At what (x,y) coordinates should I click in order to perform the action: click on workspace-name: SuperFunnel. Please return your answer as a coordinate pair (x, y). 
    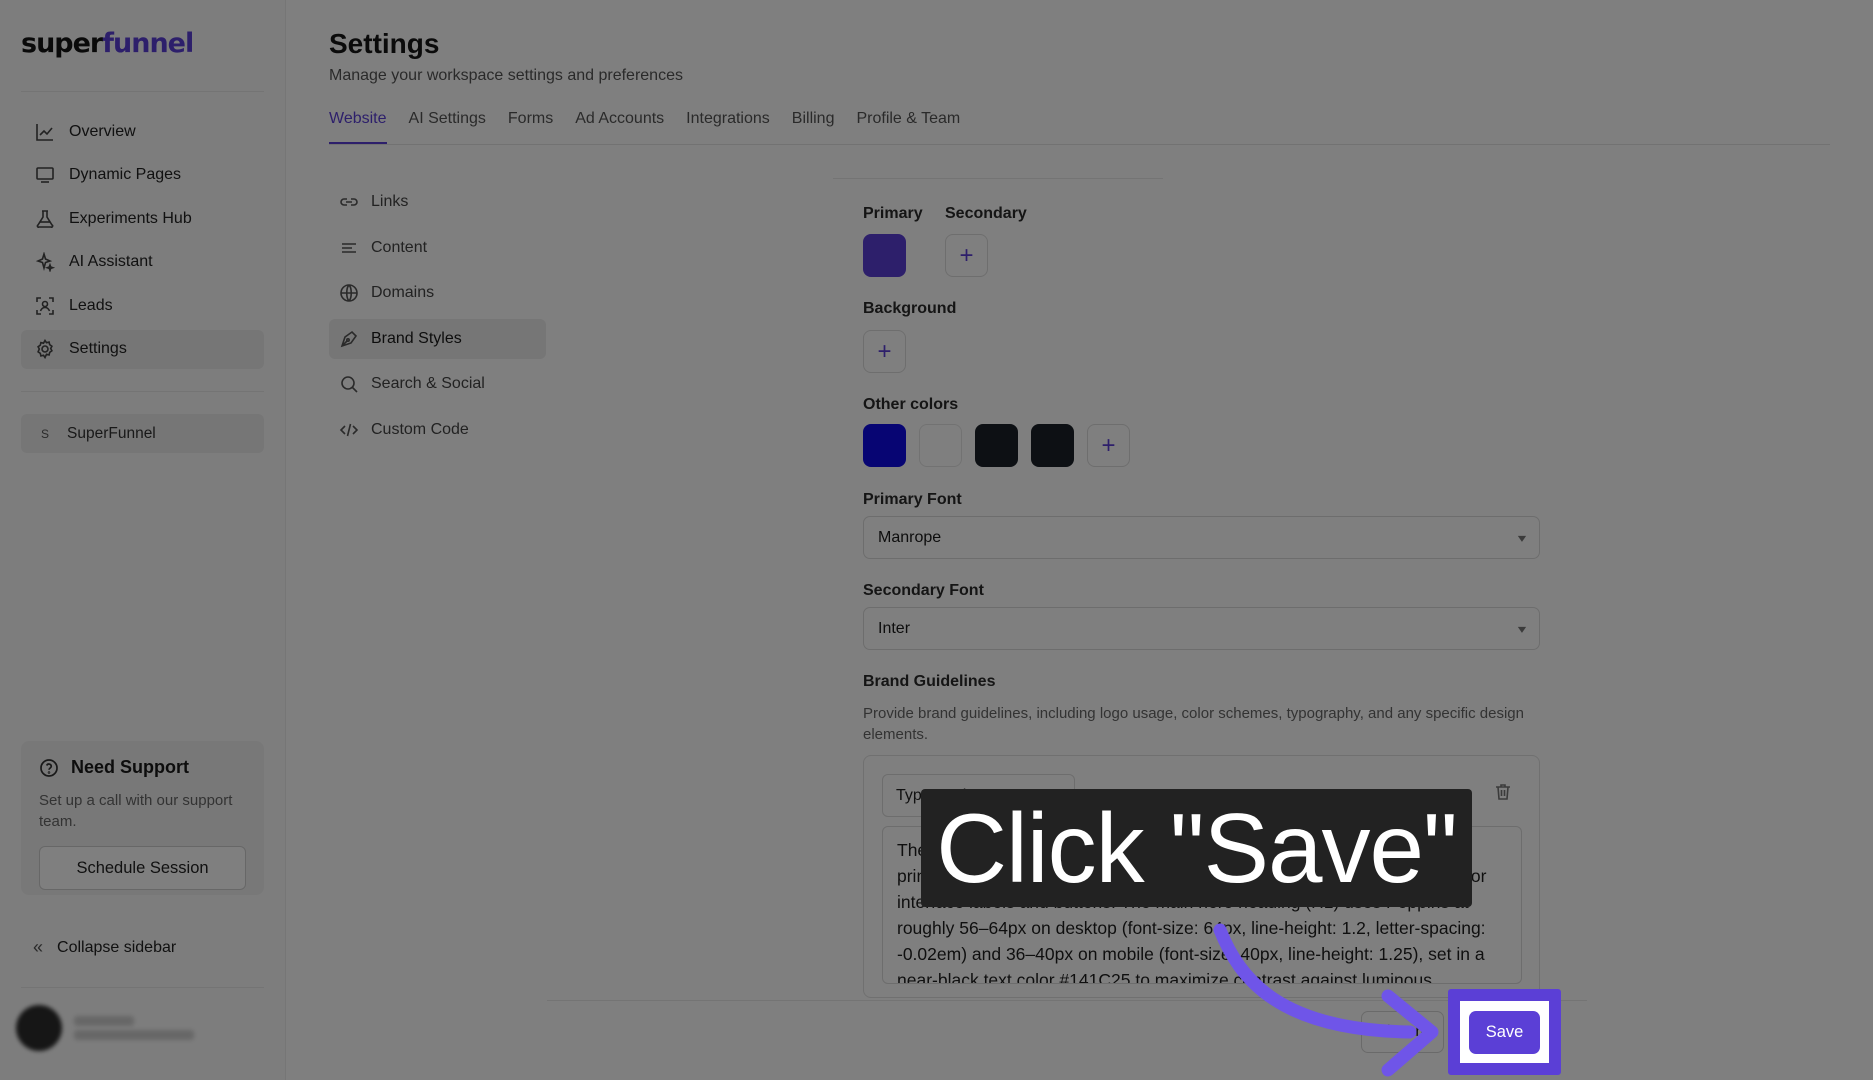
    Looking at the image, I should click on (111, 433).